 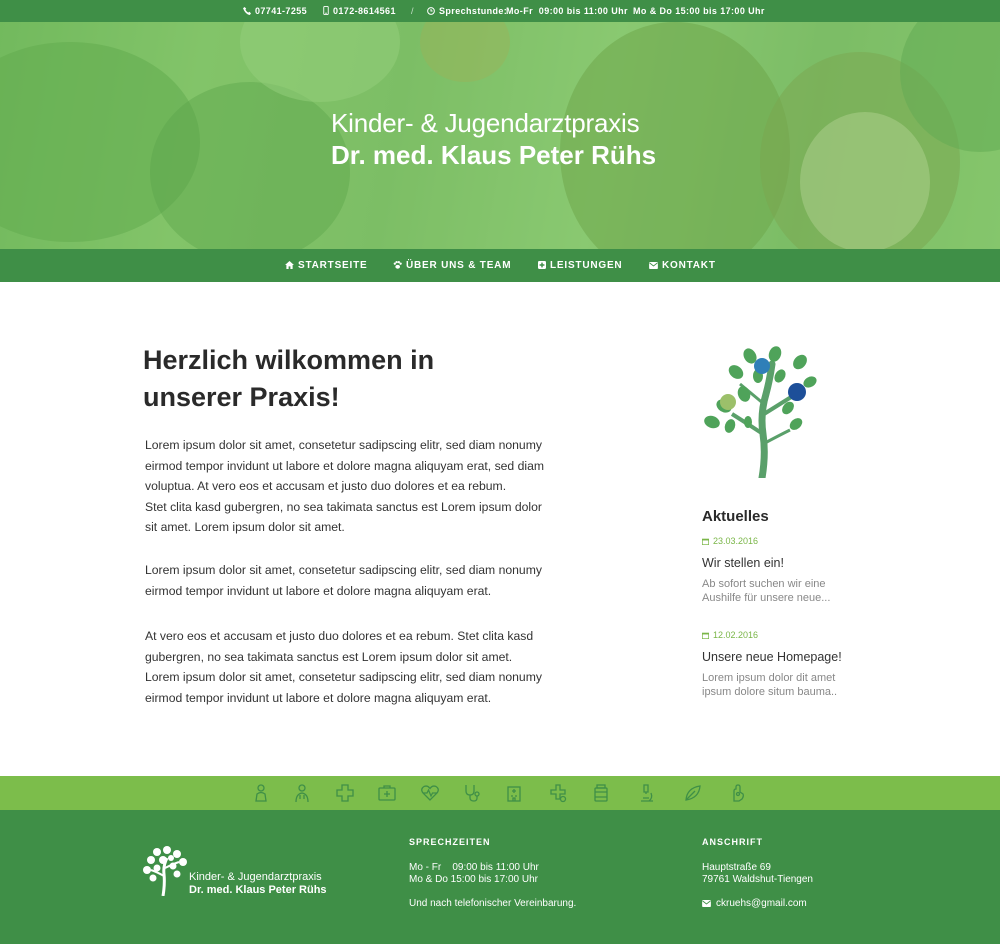 I want to click on welcome-heading: Herzlich wilkommen in unserer Praxis!, so click(x=313, y=379).